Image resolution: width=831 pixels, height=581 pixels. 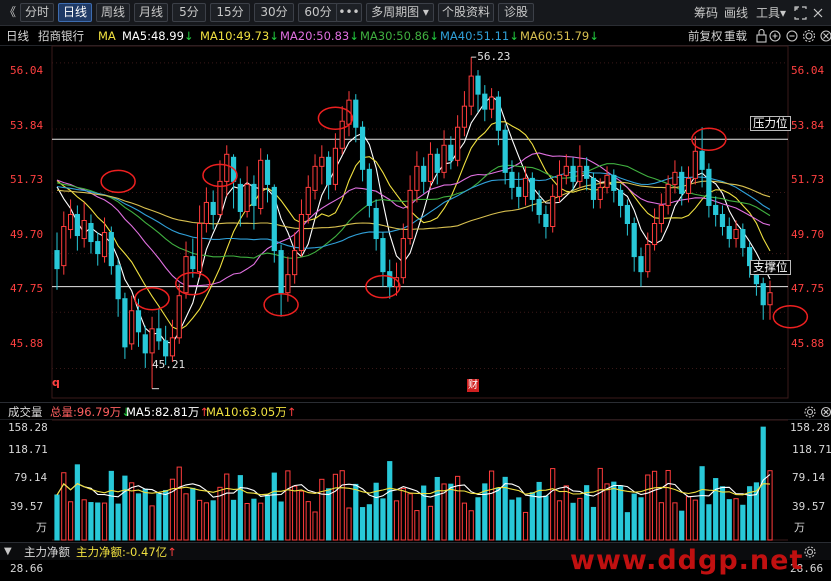 What do you see at coordinates (790, 317) in the screenshot?
I see `highlight-circle` at bounding box center [790, 317].